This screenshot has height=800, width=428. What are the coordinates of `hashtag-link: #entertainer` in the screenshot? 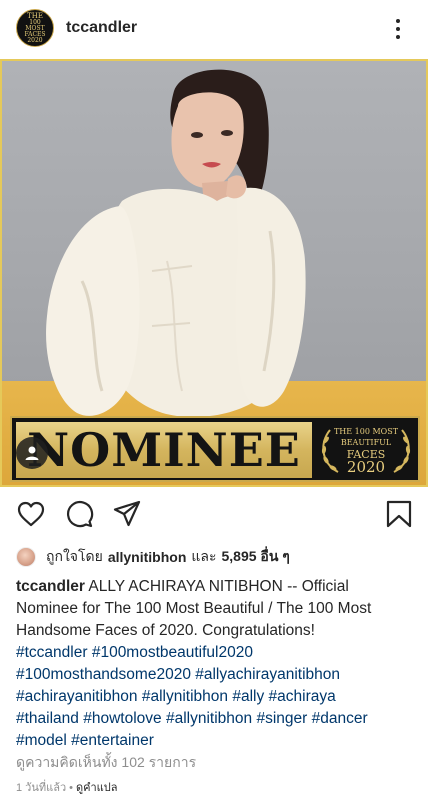 It's located at (112, 740).